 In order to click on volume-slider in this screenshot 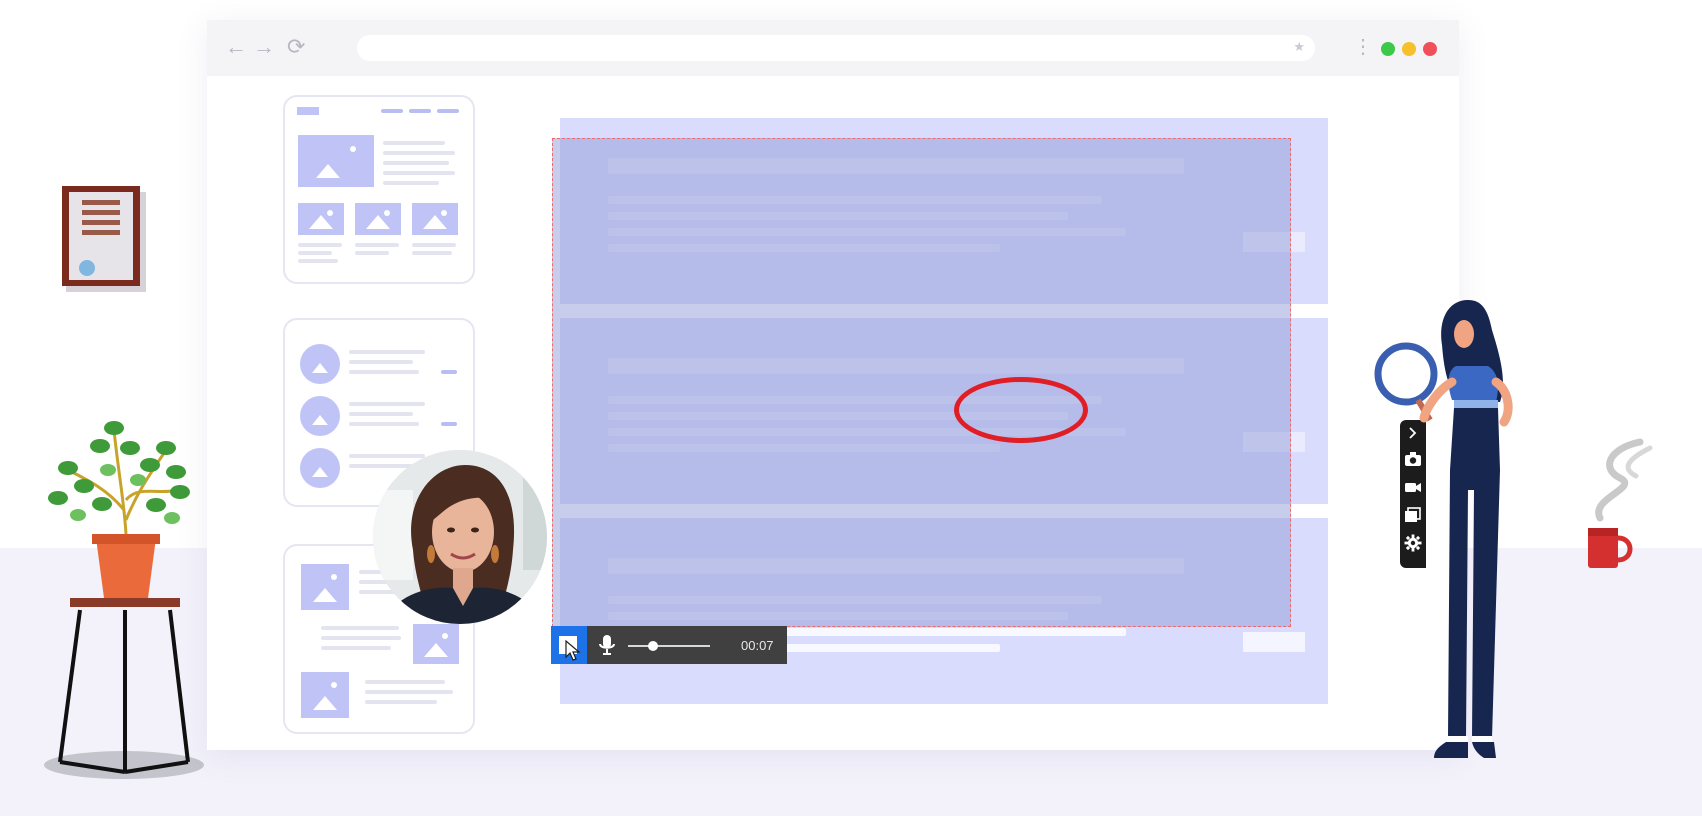, I will do `click(669, 646)`.